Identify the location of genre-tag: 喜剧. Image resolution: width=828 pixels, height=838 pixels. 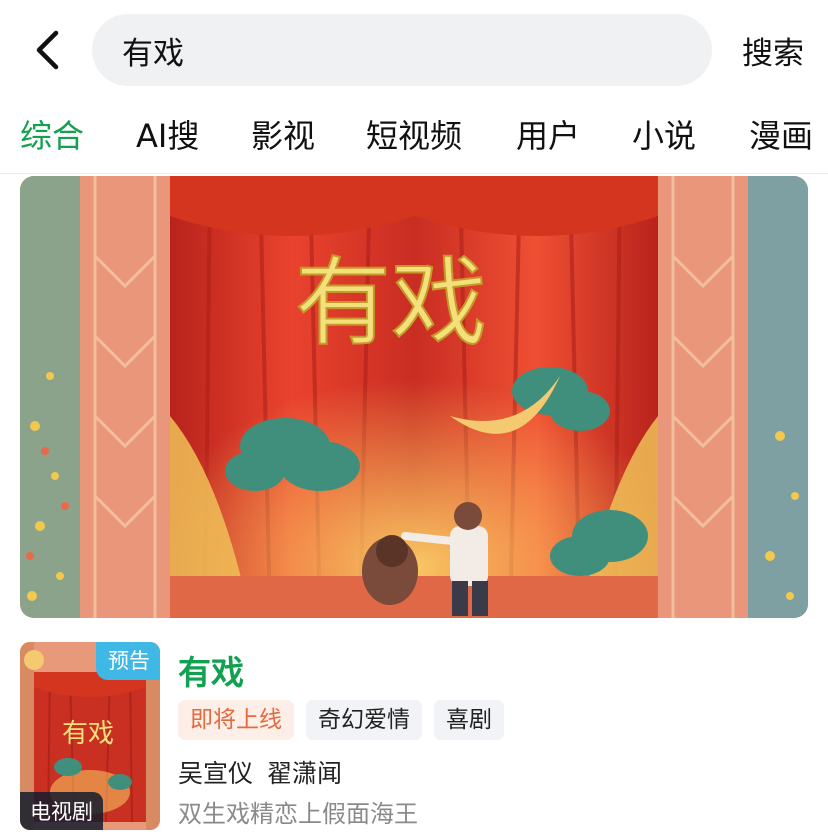
(469, 720).